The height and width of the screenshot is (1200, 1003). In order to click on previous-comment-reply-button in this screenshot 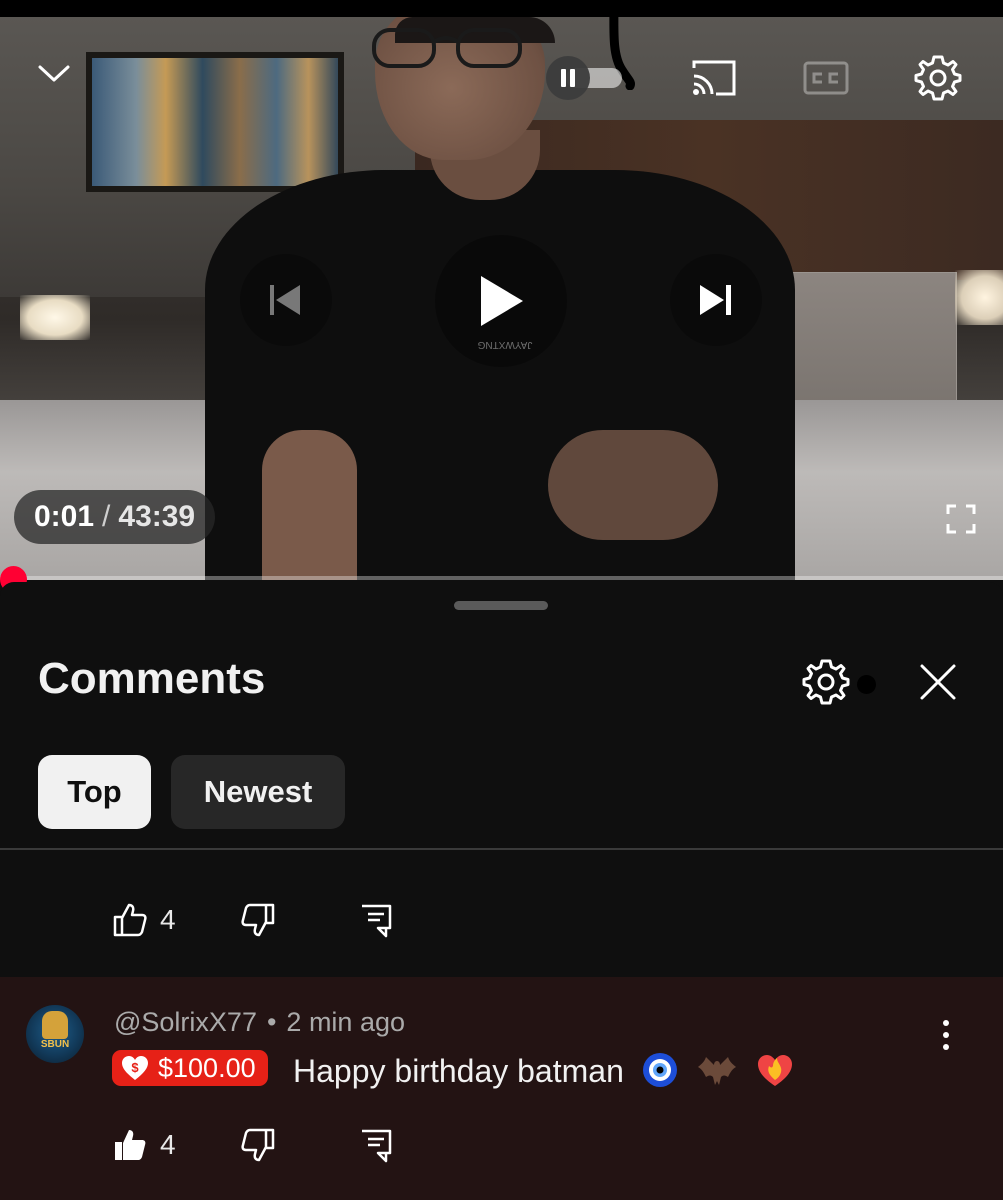, I will do `click(376, 922)`.